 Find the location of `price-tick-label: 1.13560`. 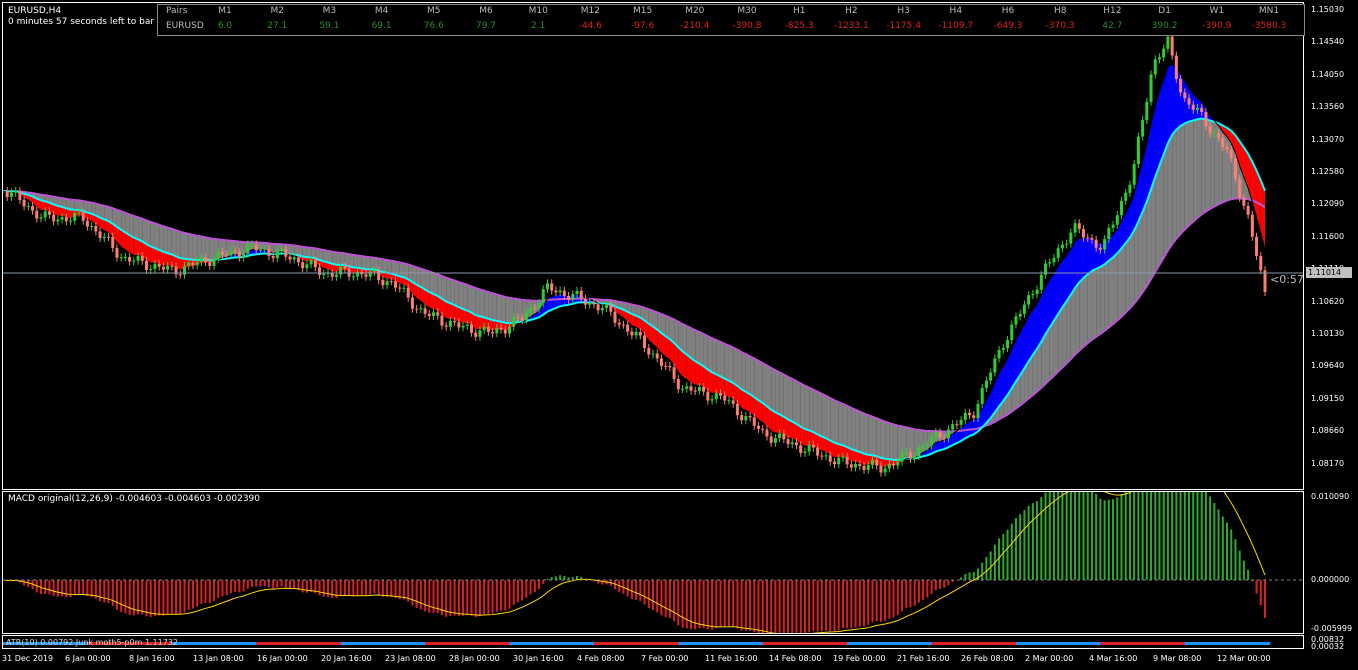

price-tick-label: 1.13560 is located at coordinates (1328, 107).